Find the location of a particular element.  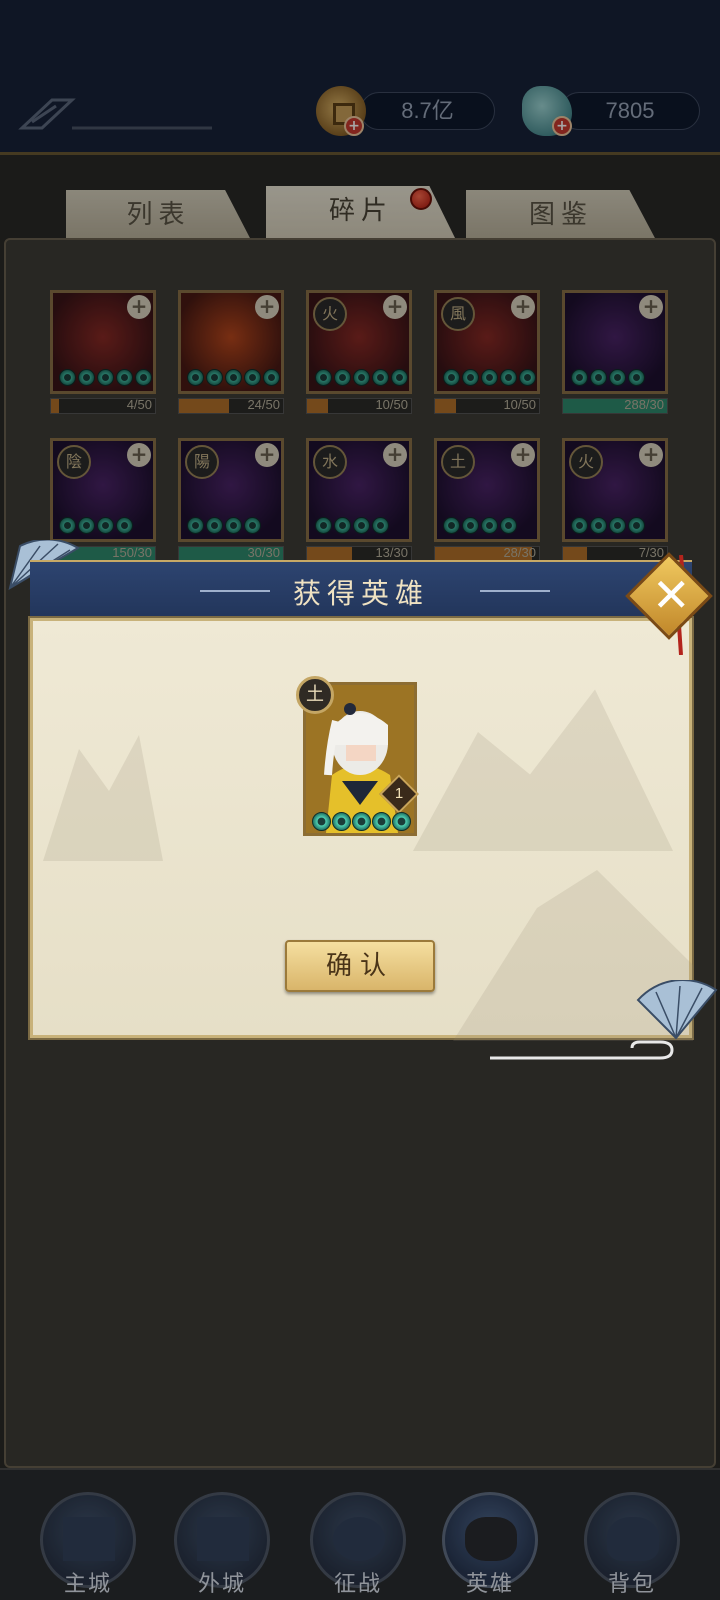

confirm-button: 确认 is located at coordinates (360, 966).